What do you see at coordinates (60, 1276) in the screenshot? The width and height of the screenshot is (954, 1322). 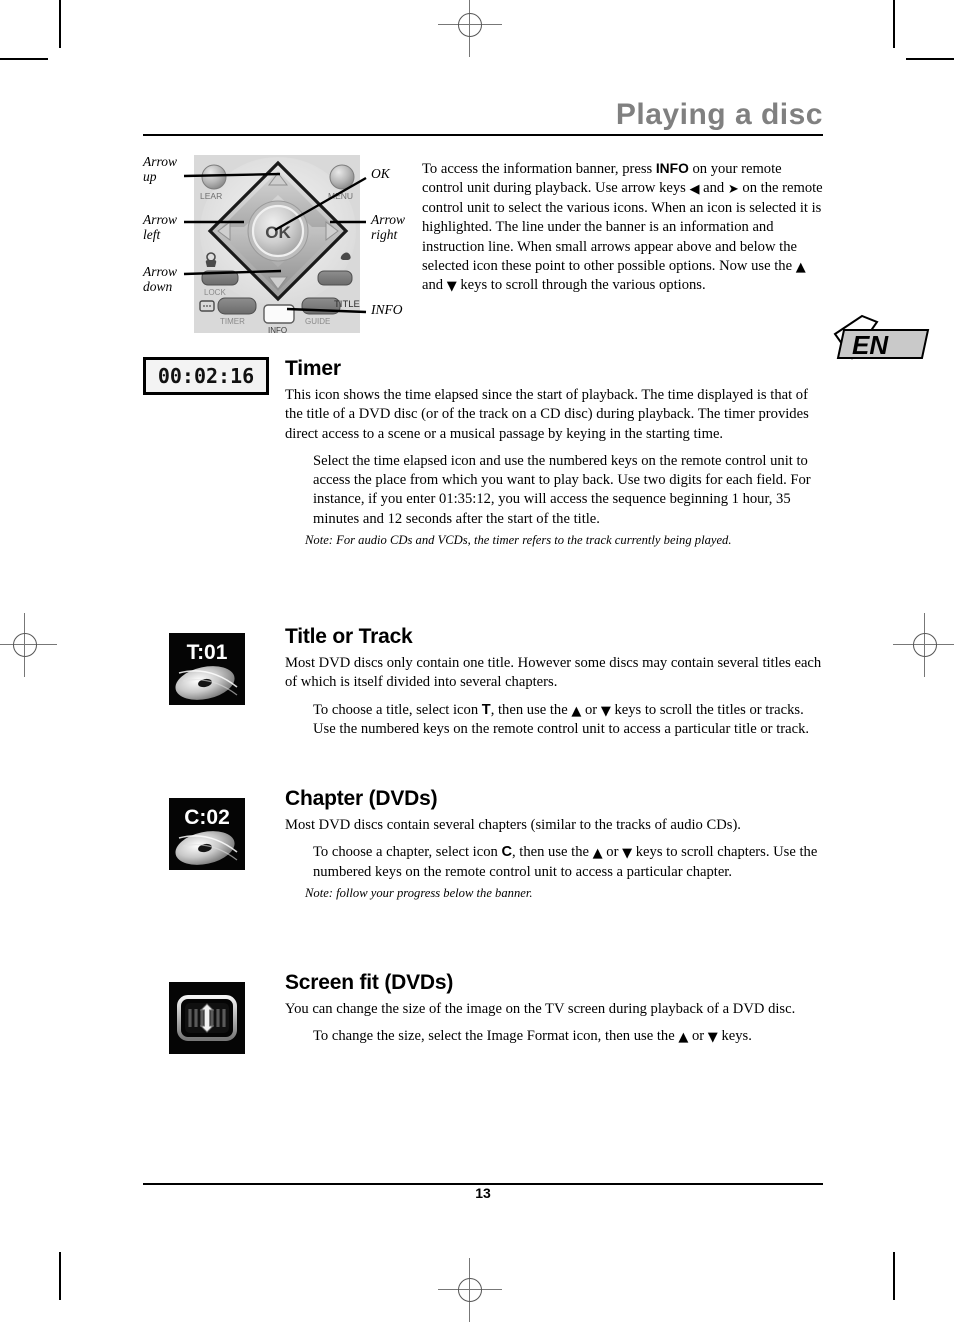 I see `crop-mark-bottom-left-v` at bounding box center [60, 1276].